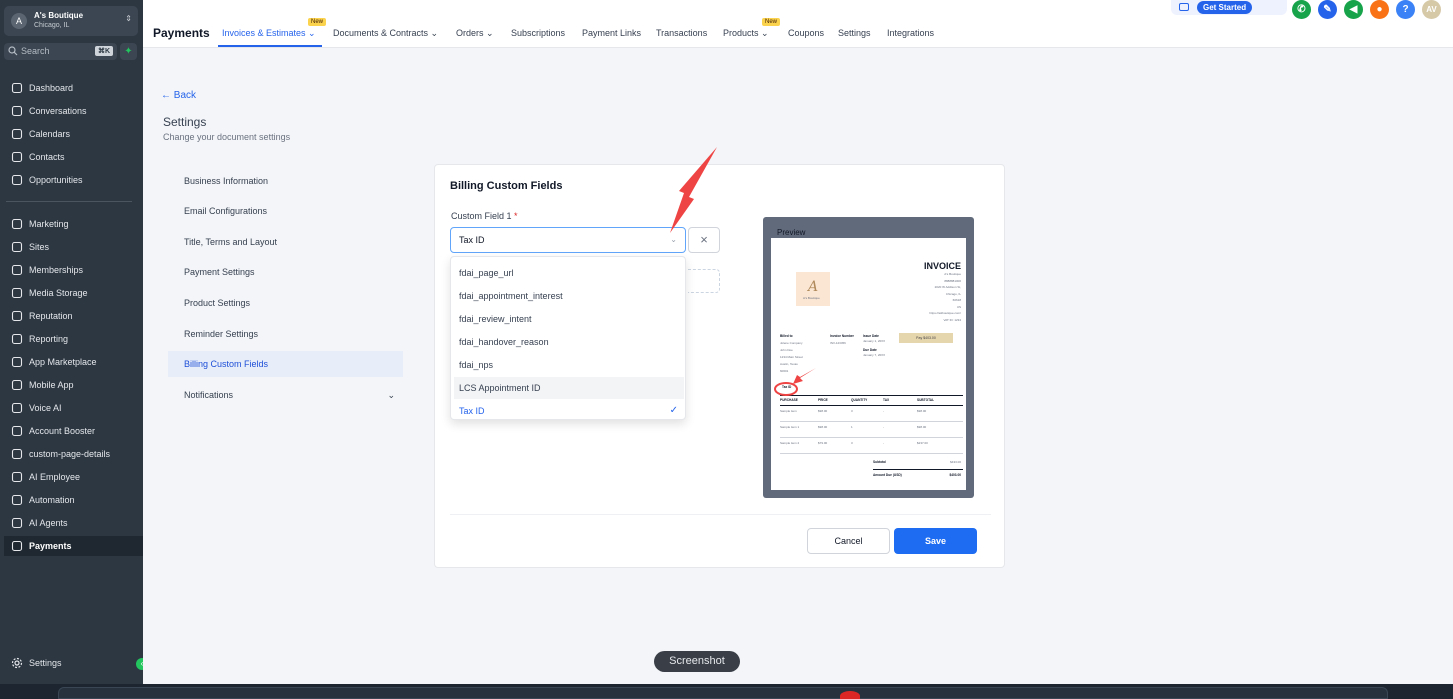  What do you see at coordinates (73, 477) in the screenshot?
I see `sidebar-item-ai-employee: AI Employee` at bounding box center [73, 477].